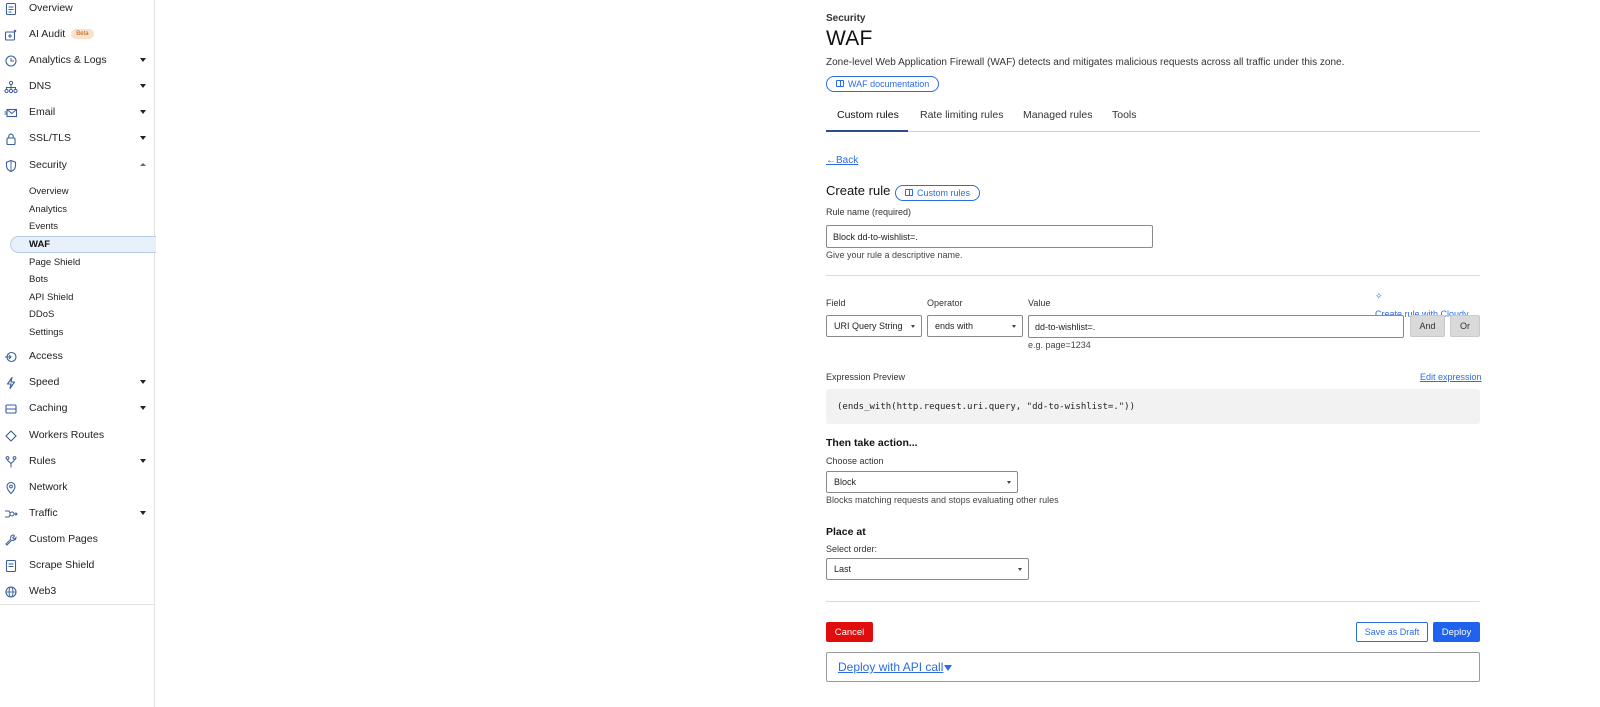 The image size is (1600, 707). I want to click on tab-tools: Tools, so click(1124, 115).